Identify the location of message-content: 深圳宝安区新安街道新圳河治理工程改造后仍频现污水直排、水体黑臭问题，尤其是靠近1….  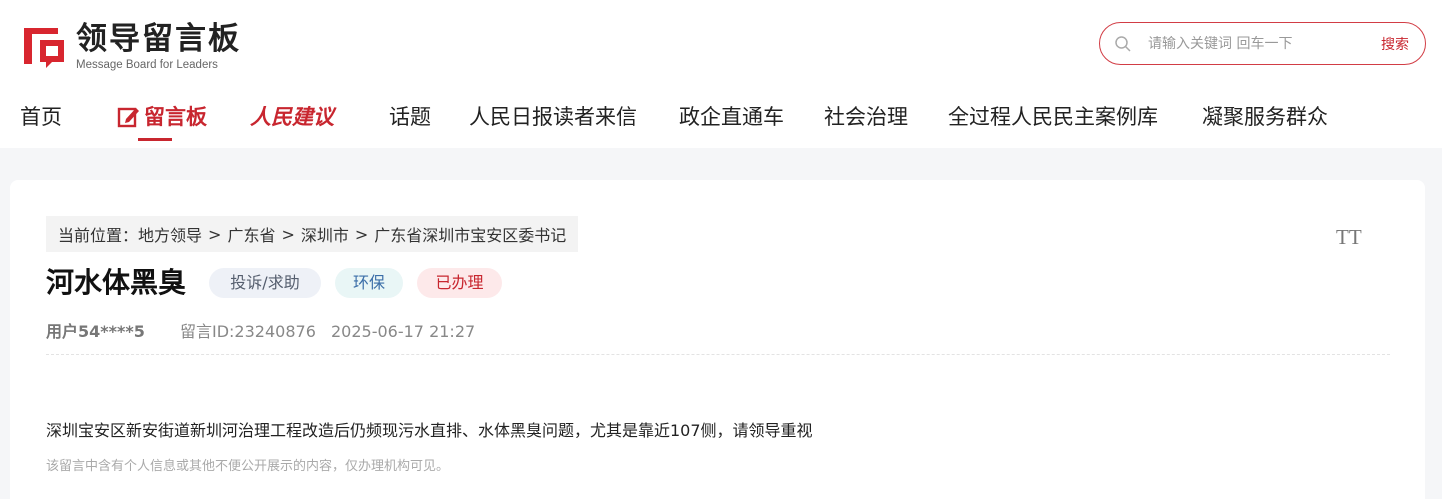
(429, 430).